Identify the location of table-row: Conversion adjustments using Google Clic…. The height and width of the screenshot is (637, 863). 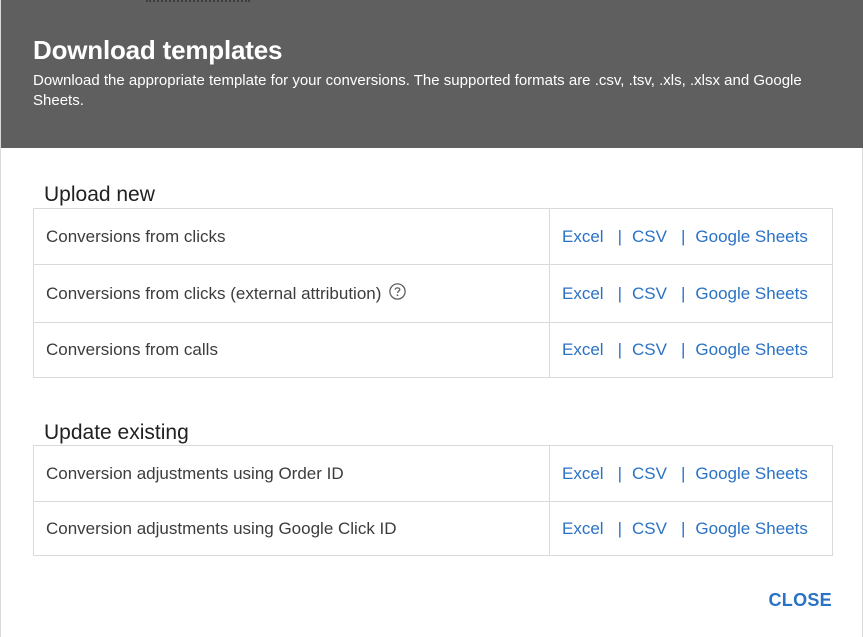
(433, 528).